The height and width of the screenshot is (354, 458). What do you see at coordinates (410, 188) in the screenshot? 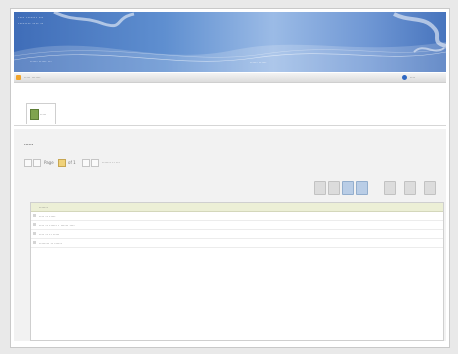
I see `copy-icon` at bounding box center [410, 188].